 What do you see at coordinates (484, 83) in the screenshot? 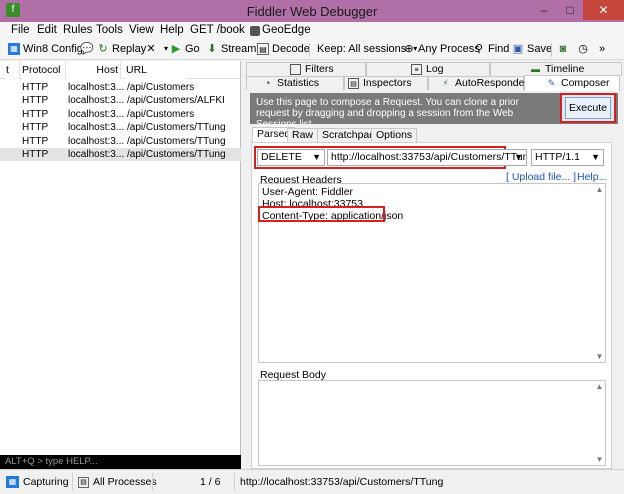
I see `tab-autoresponder: ⚡ AutoResponder` at bounding box center [484, 83].